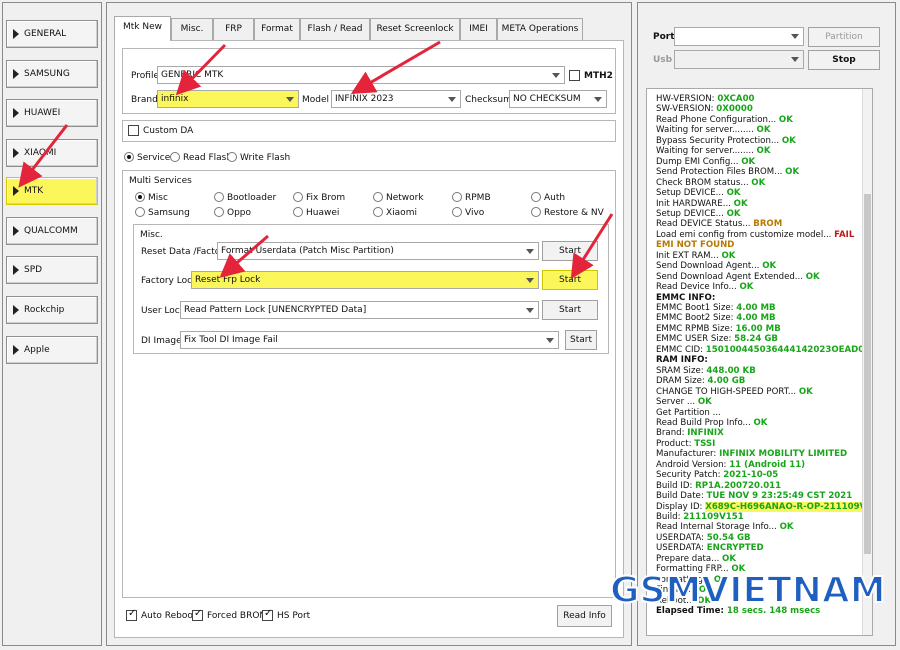 The height and width of the screenshot is (650, 900). Describe the element at coordinates (197, 614) in the screenshot. I see `forced-brom-checkbox` at that location.